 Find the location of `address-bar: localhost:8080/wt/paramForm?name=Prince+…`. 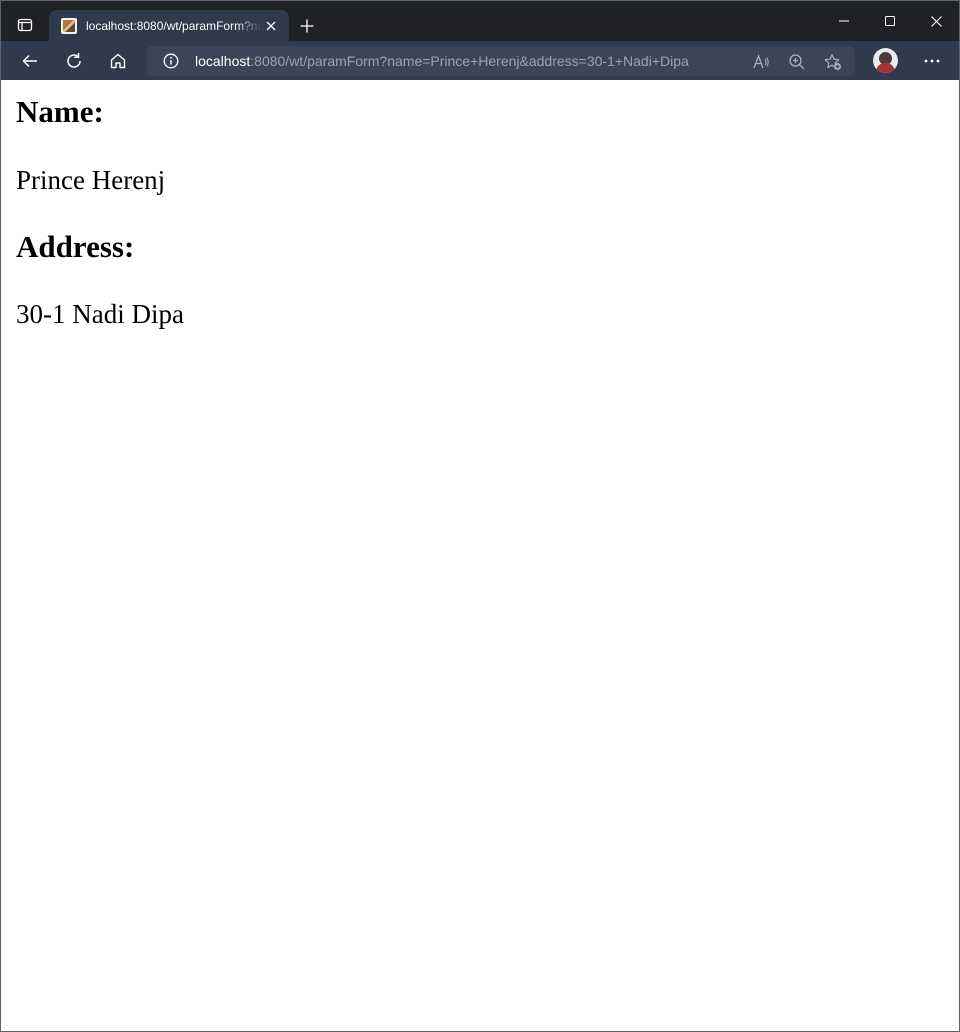

address-bar: localhost:8080/wt/paramForm?name=Prince+… is located at coordinates (501, 61).